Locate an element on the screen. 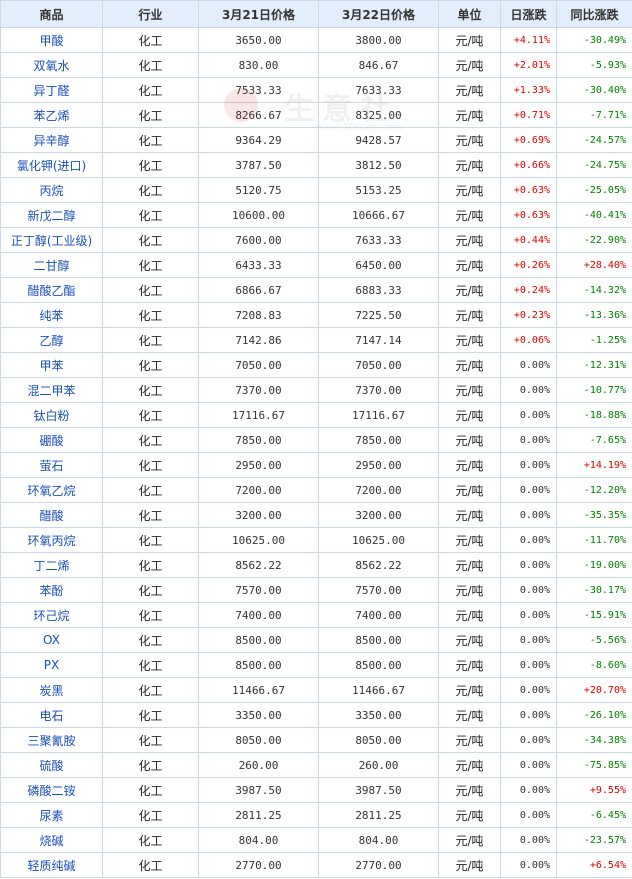 Image resolution: width=632 pixels, height=879 pixels. header-price-mar22: 3月22日价格 is located at coordinates (378, 14).